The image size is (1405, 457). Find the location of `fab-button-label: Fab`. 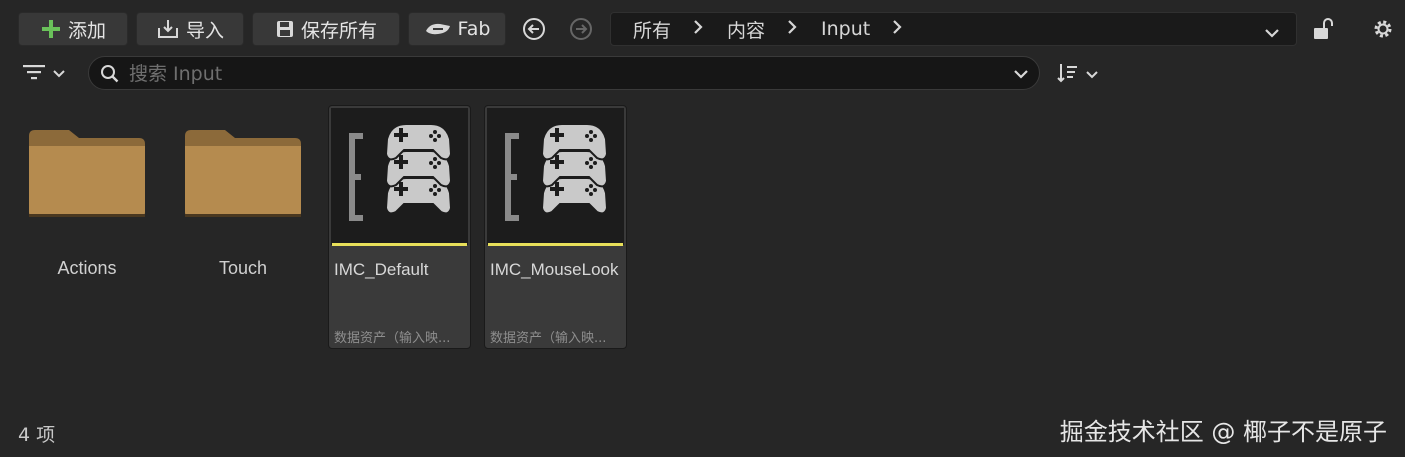

fab-button-label: Fab is located at coordinates (474, 29).